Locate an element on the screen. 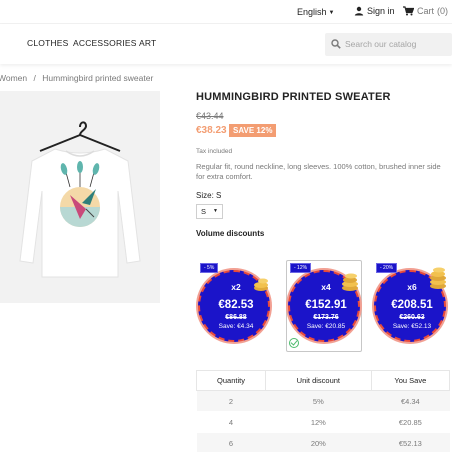  volume-card-tag: - 5% is located at coordinates (209, 268).